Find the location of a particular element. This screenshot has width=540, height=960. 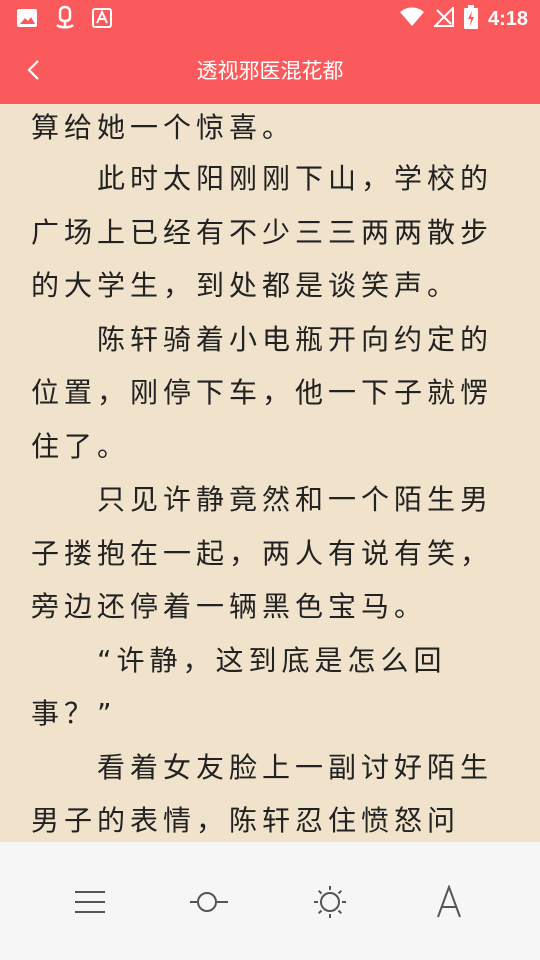

status-bar: 4:18 is located at coordinates (270, 18).